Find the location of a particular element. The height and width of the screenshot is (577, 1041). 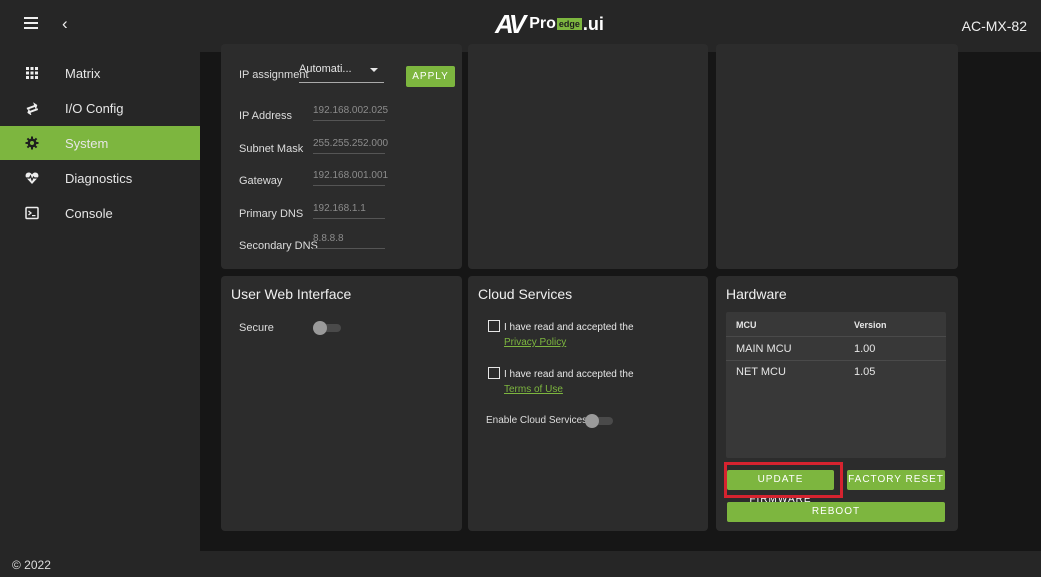

caret-down-icon is located at coordinates (374, 70).